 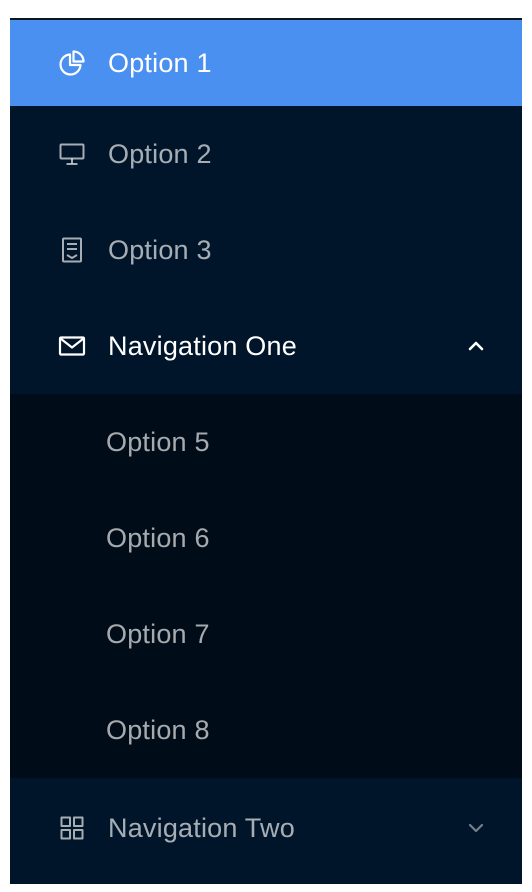 I want to click on submenu-title-navigation-two: Navigation Two, so click(x=266, y=828).